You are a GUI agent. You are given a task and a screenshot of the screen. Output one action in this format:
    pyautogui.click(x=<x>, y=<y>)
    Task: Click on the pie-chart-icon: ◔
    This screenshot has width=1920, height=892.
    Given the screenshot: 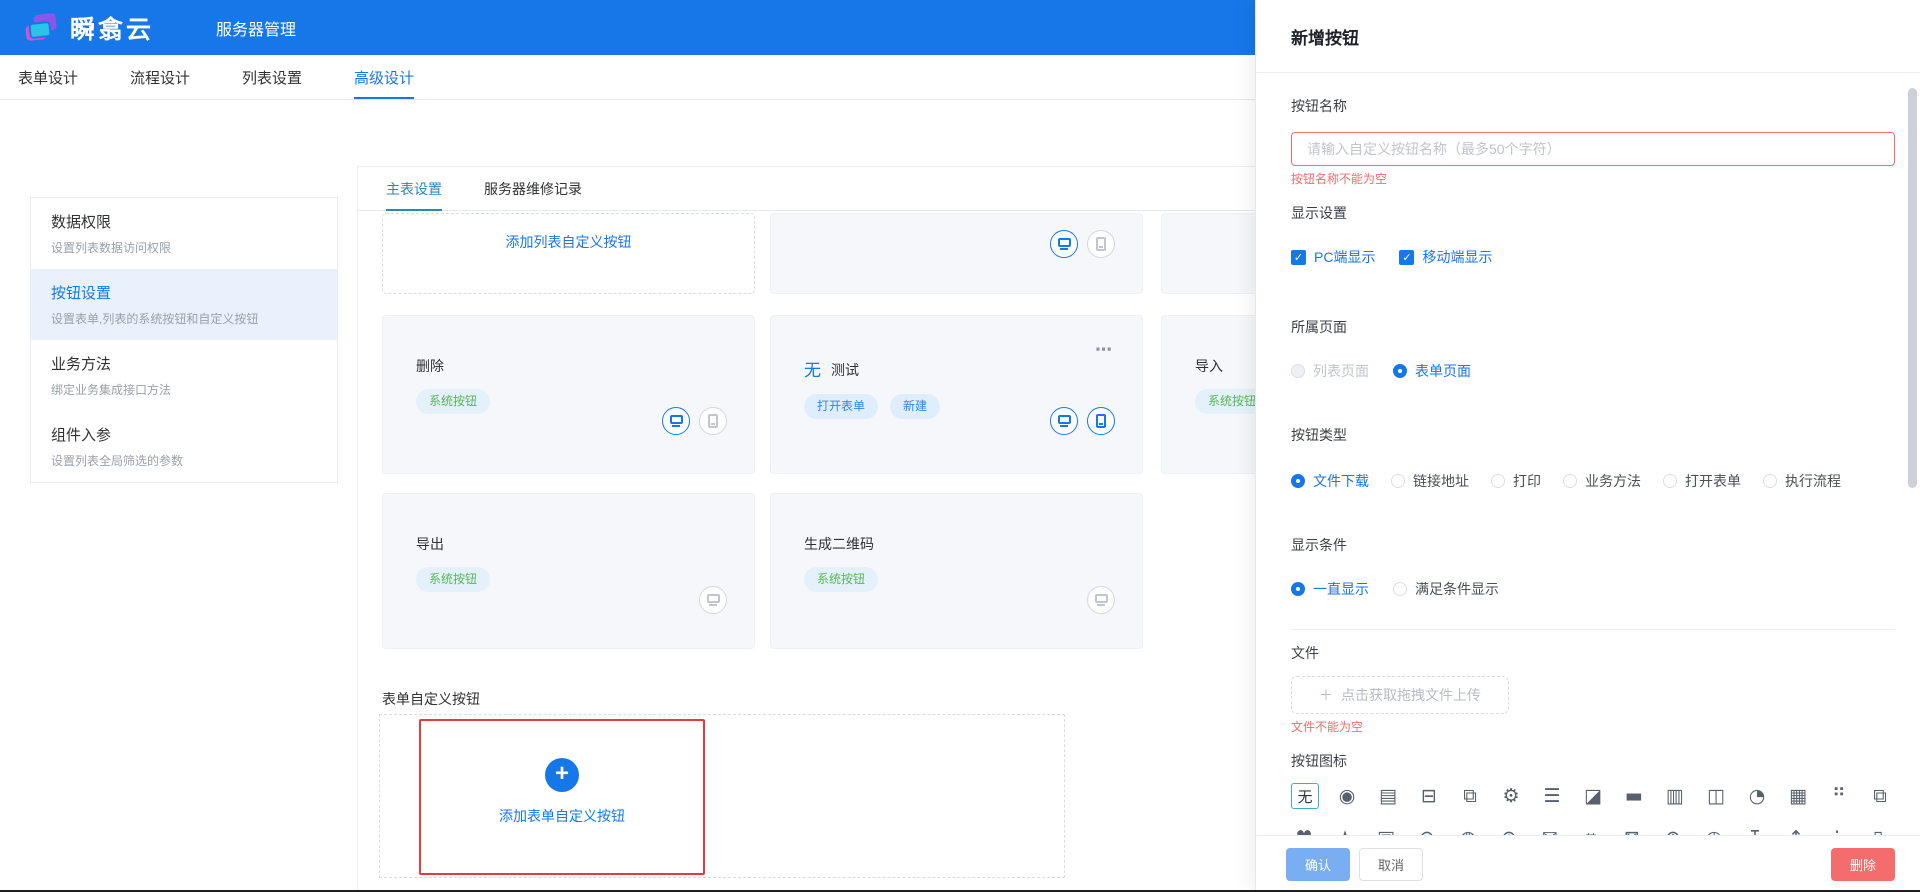 What is the action you would take?
    pyautogui.click(x=1757, y=796)
    